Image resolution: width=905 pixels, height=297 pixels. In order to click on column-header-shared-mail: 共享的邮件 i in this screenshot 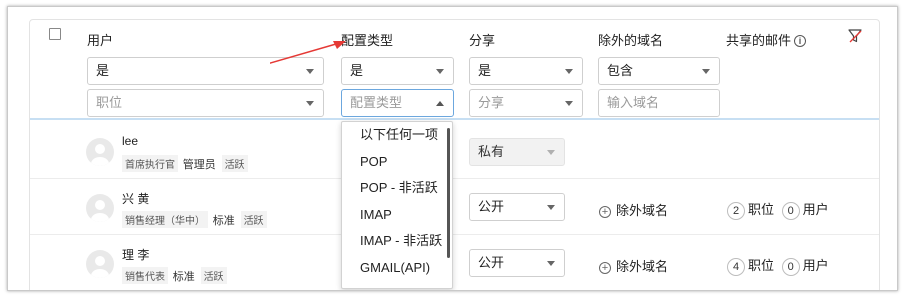, I will do `click(766, 39)`.